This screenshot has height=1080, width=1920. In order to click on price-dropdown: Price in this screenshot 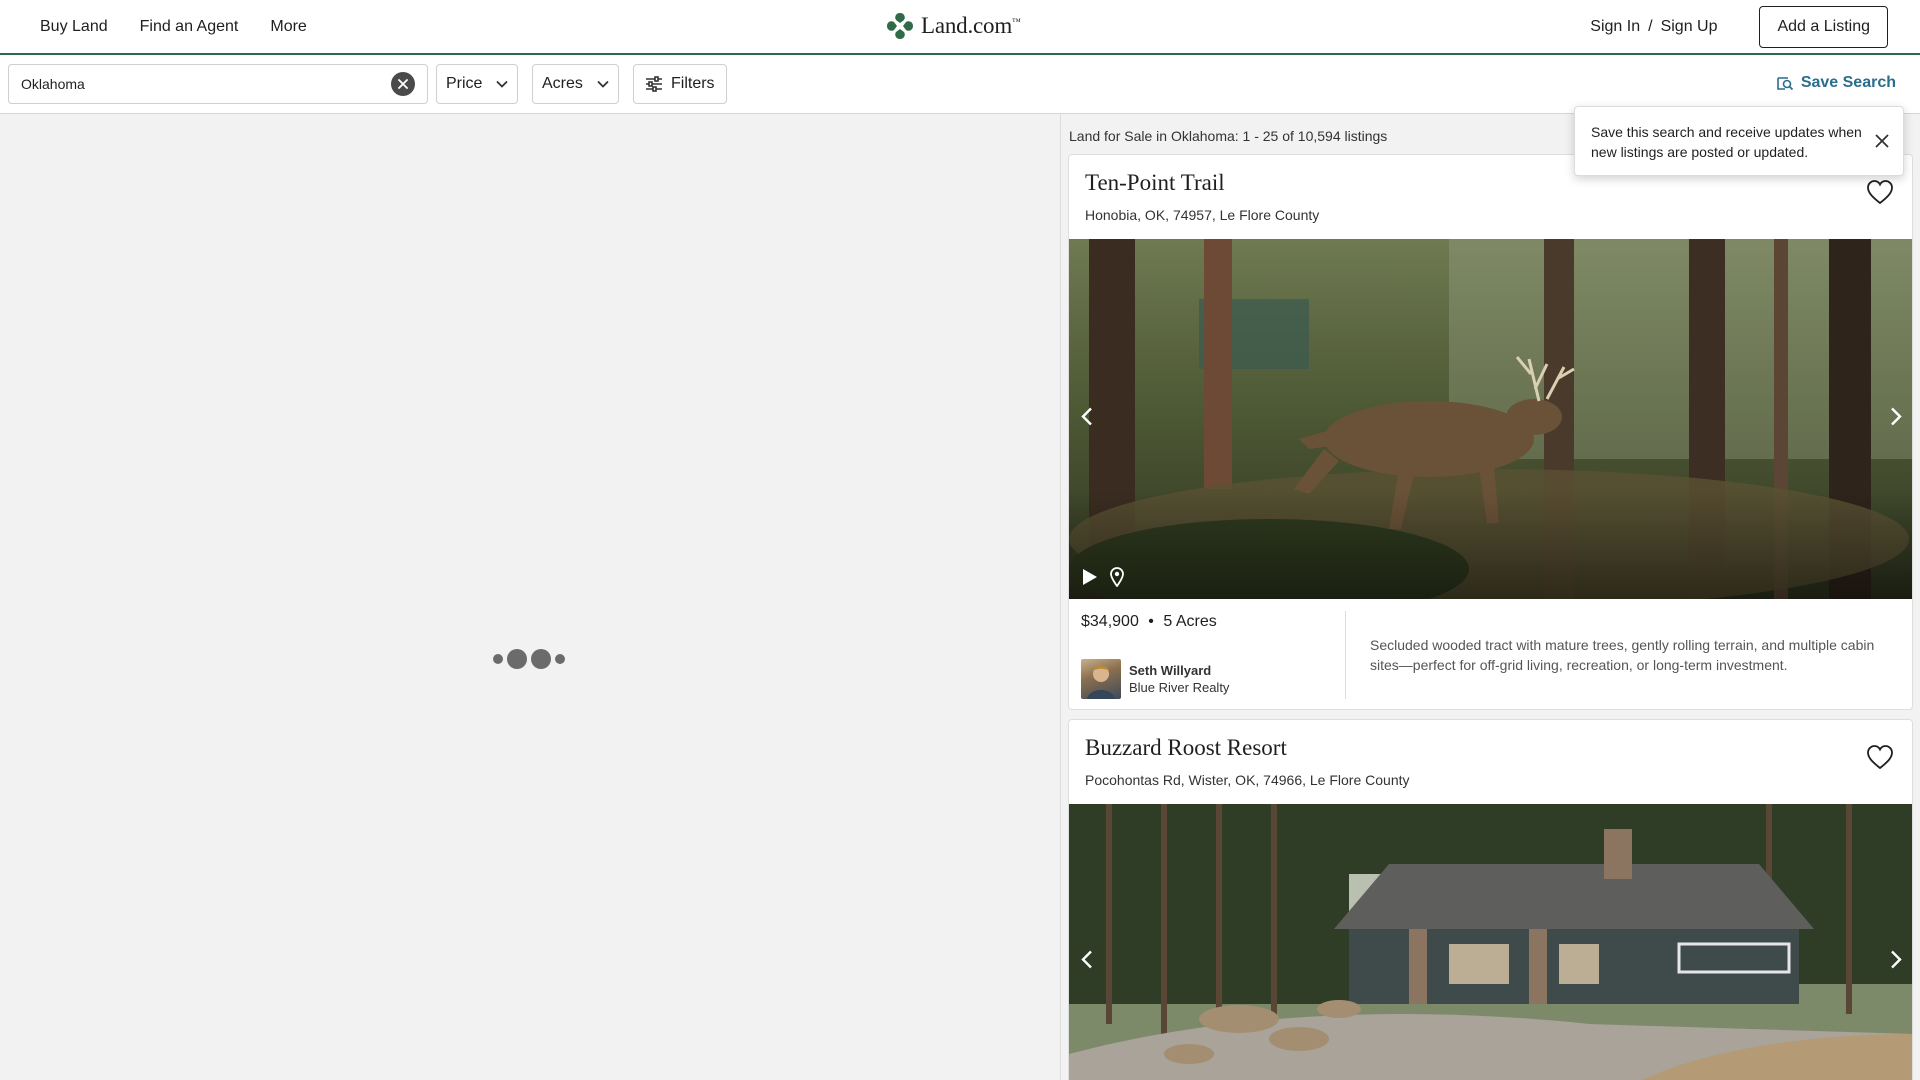, I will do `click(477, 84)`.